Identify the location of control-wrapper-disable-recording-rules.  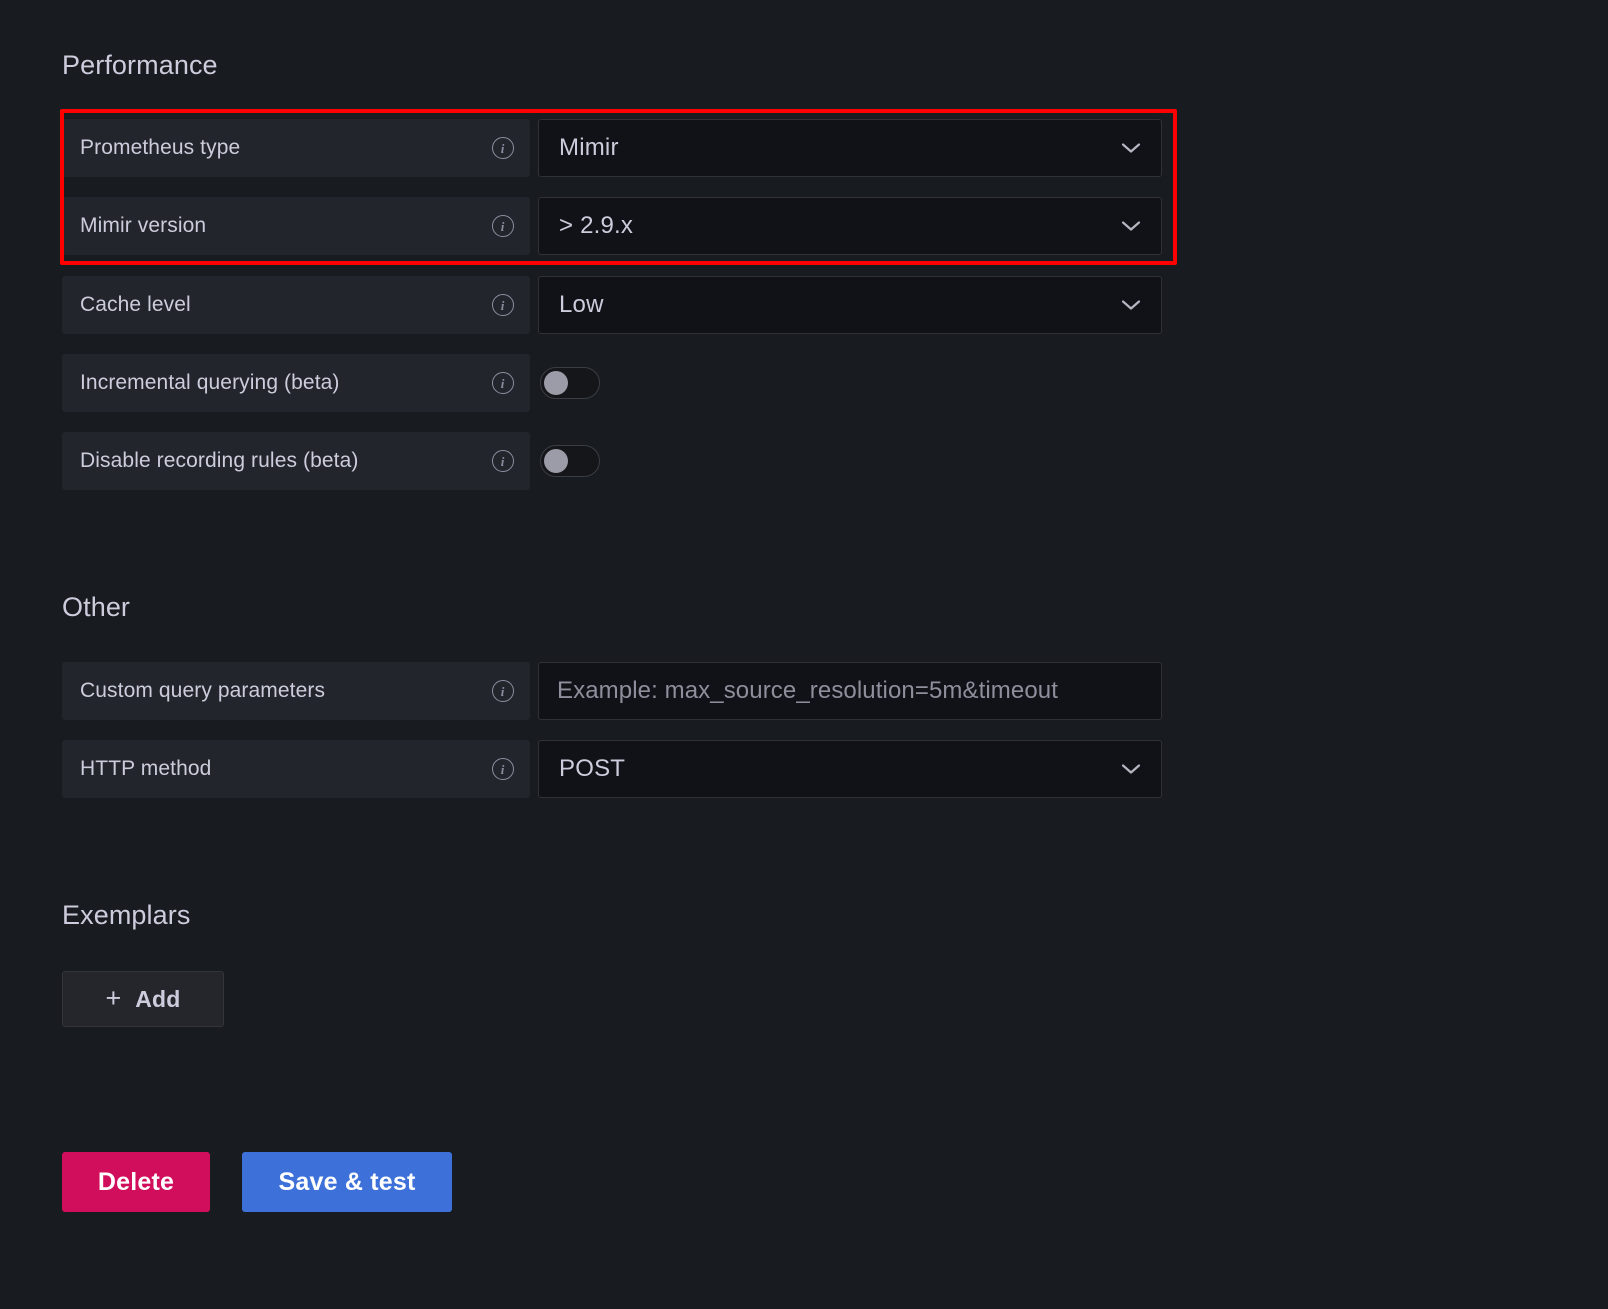
(569, 461).